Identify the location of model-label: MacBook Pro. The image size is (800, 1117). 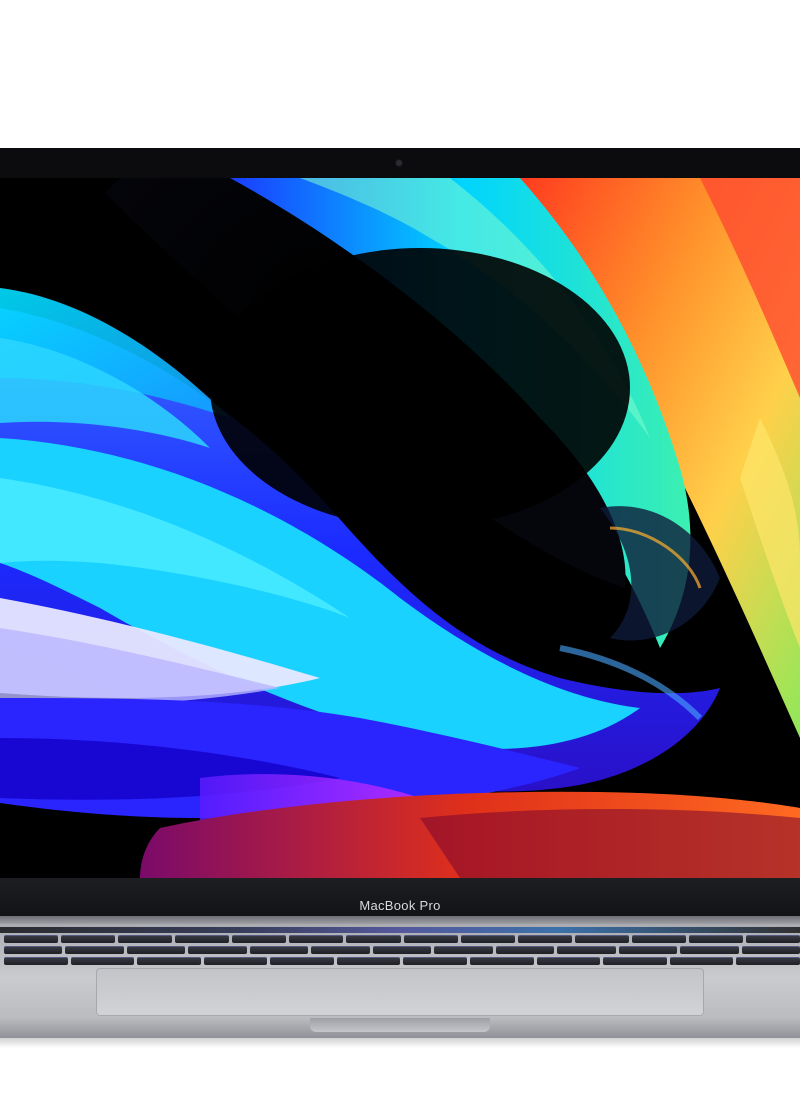
(400, 905).